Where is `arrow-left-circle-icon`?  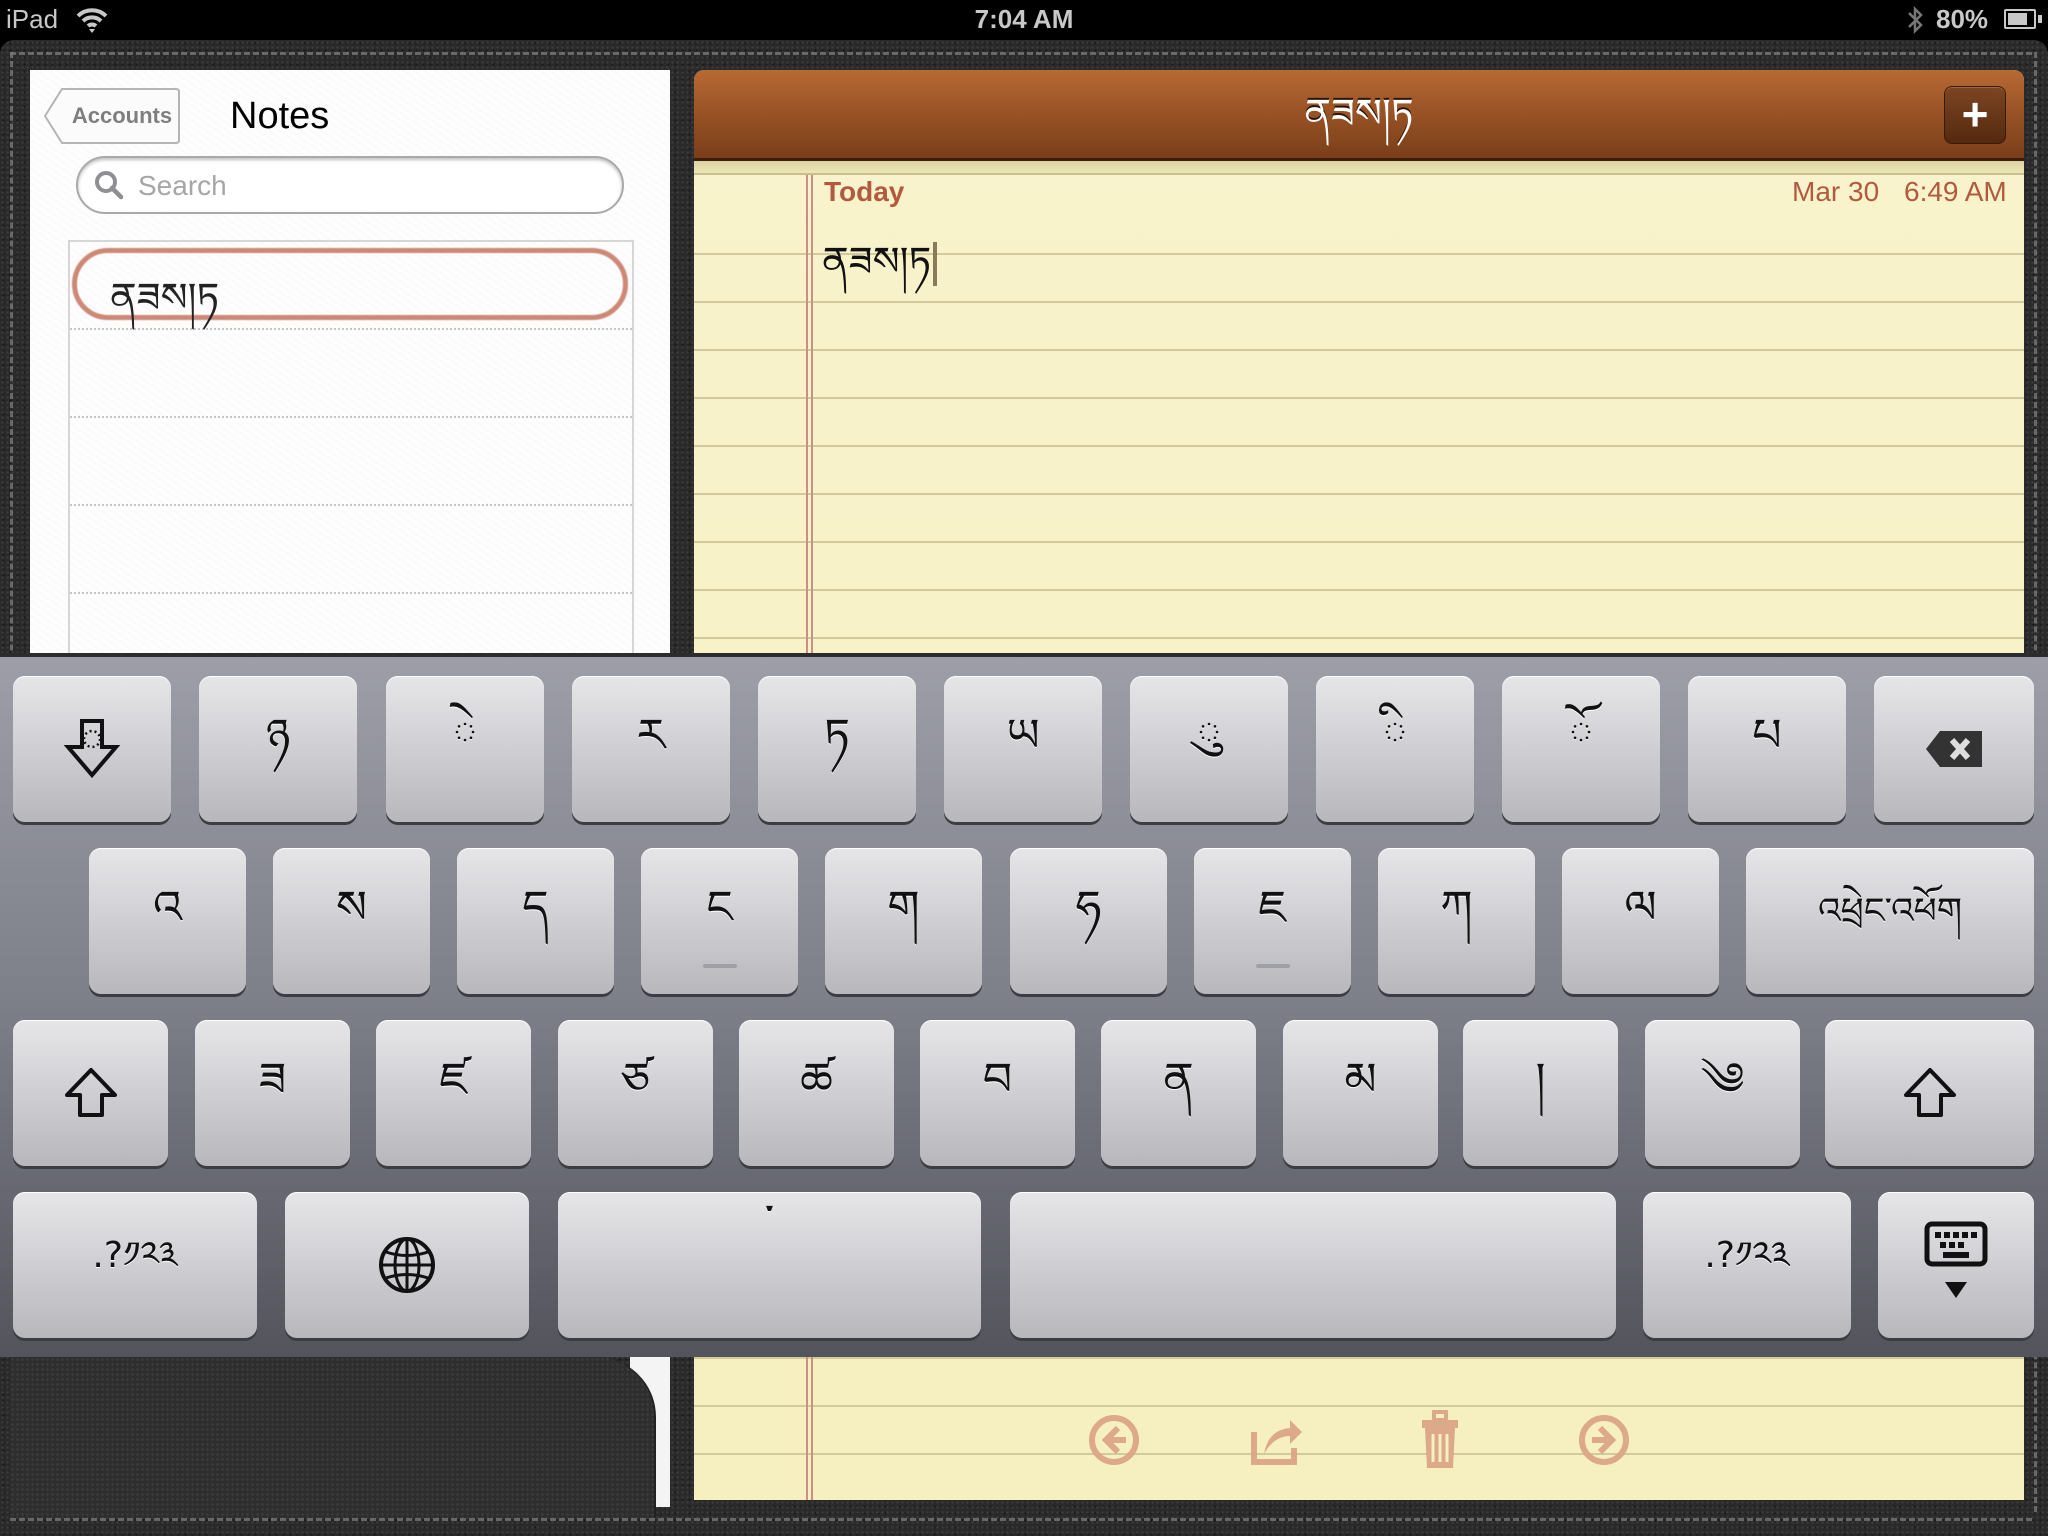 arrow-left-circle-icon is located at coordinates (1114, 1440).